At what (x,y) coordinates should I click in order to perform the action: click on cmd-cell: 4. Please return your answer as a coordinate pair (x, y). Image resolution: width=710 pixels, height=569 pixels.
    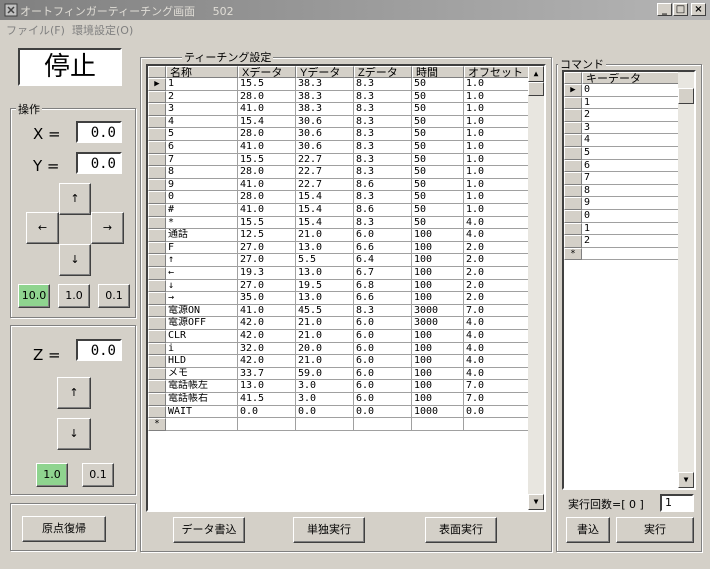
    Looking at the image, I should click on (631, 140).